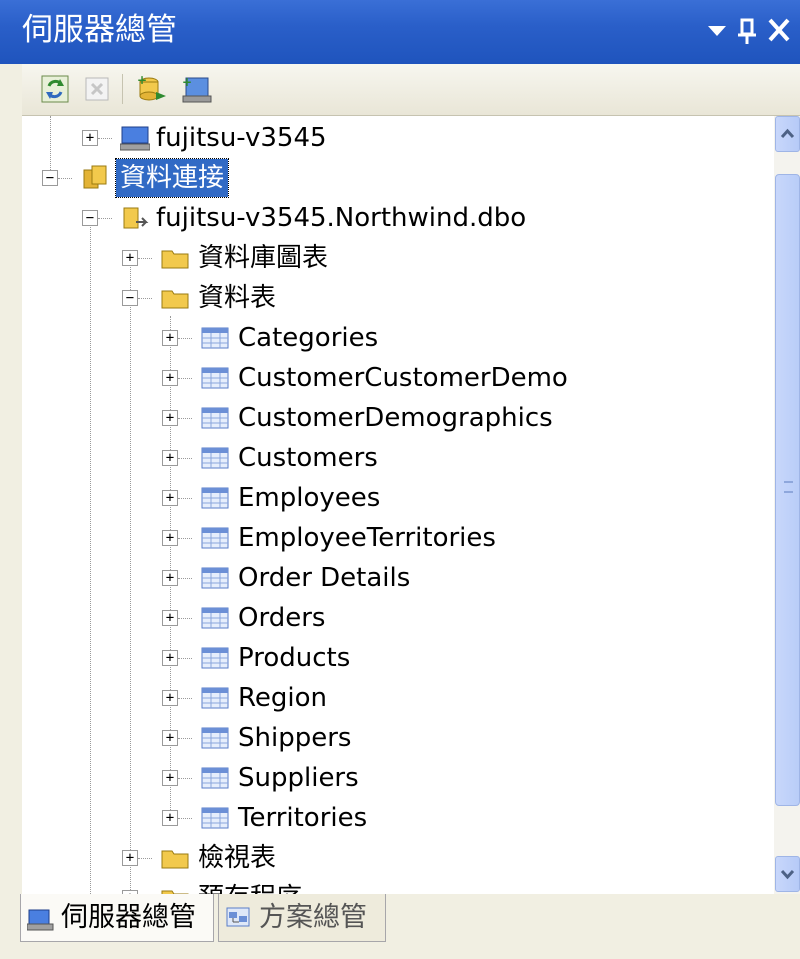  I want to click on auto-hide-pin-button, so click(747, 30).